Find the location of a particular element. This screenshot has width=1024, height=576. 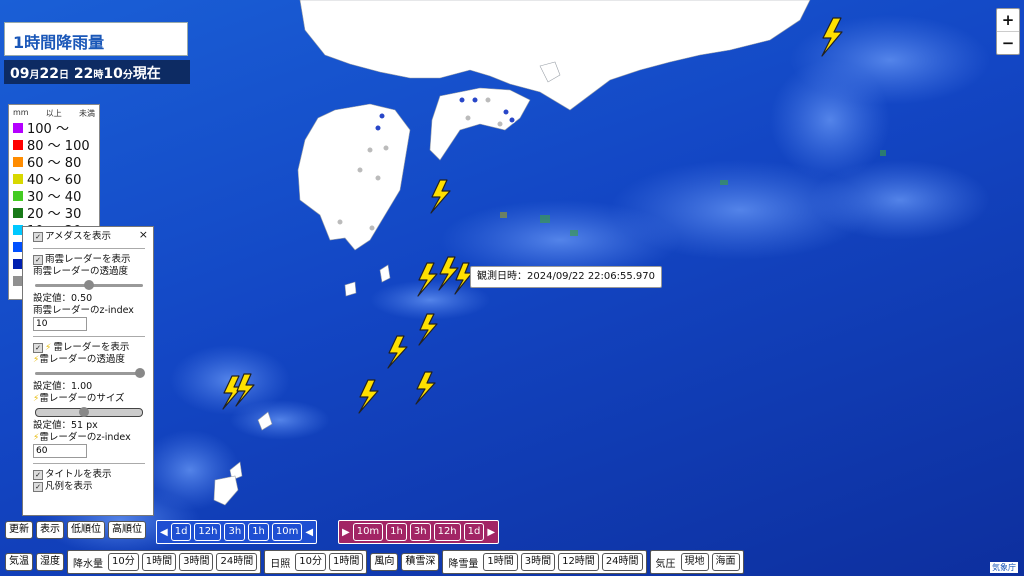

low-order-button: 低順位 is located at coordinates (86, 530).